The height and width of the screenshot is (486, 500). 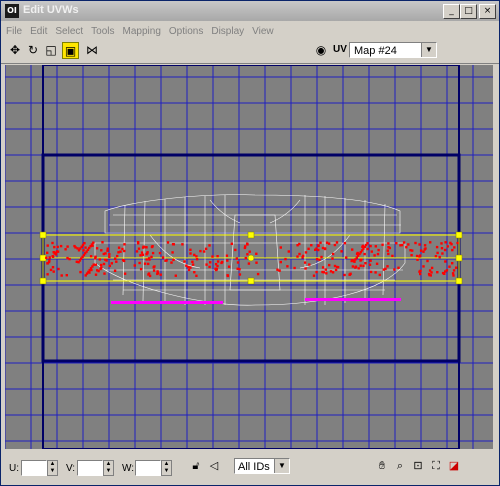 What do you see at coordinates (321, 50) in the screenshot?
I see `show-map-icon: ◉` at bounding box center [321, 50].